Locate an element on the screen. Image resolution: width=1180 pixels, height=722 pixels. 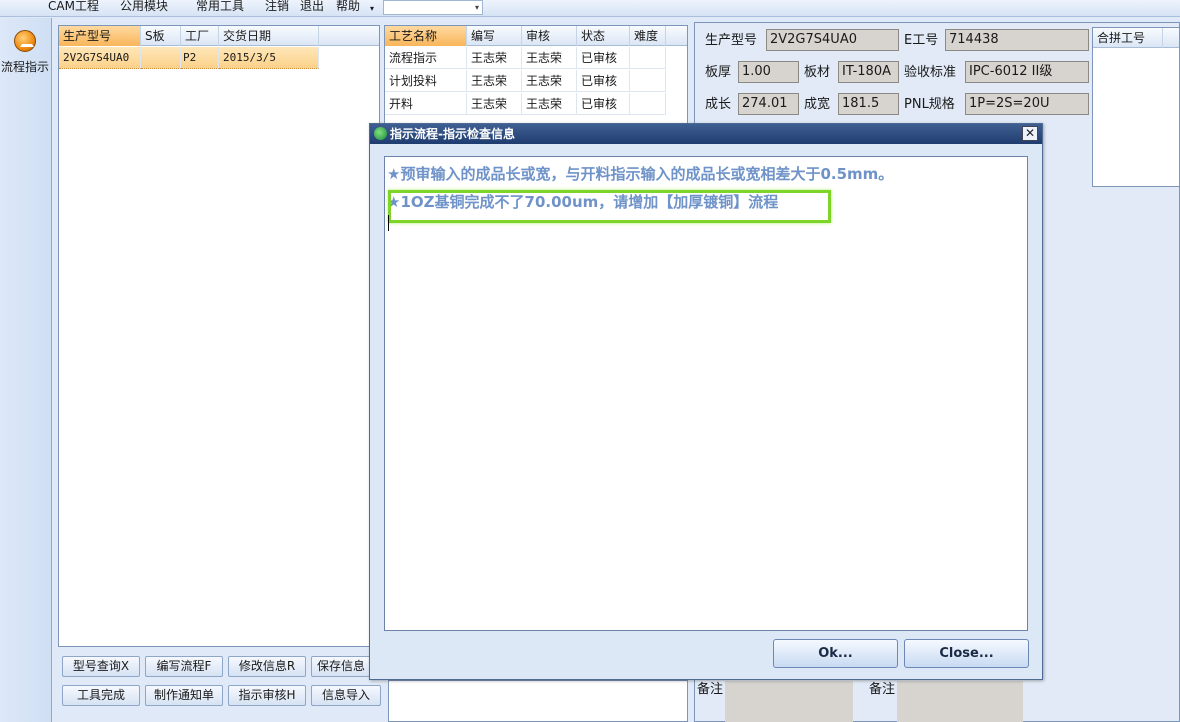
cell-s-board is located at coordinates (161, 58).